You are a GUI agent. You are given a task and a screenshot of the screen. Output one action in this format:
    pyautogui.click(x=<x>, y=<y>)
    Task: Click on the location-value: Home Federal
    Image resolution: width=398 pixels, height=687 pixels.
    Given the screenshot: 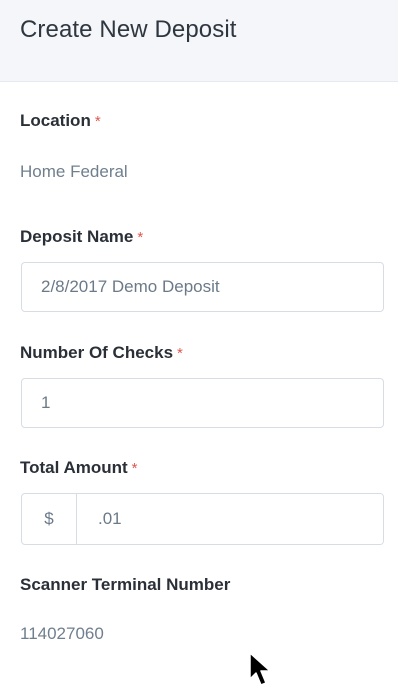 What is the action you would take?
    pyautogui.click(x=74, y=171)
    